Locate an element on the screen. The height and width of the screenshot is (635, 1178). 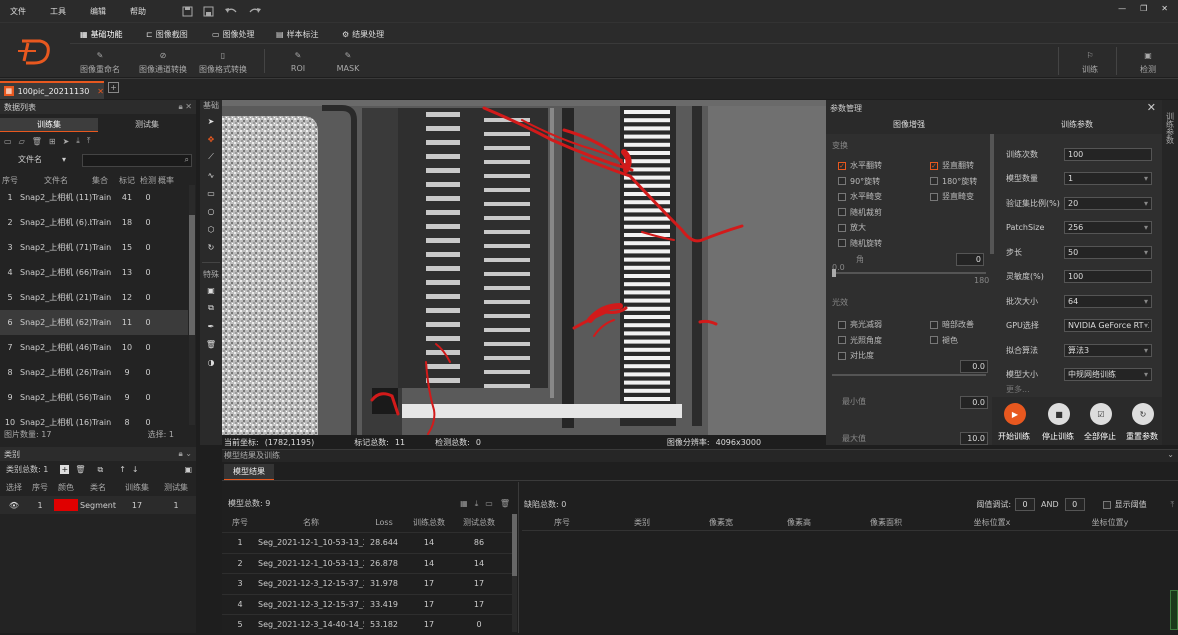
angle-slider is located at coordinates (909, 273).